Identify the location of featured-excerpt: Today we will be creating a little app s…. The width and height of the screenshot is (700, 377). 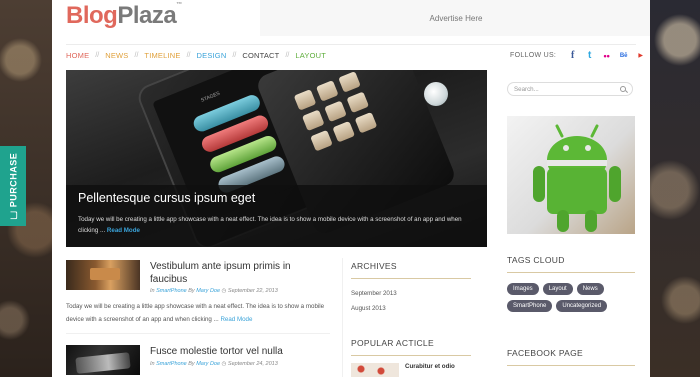
(276, 225).